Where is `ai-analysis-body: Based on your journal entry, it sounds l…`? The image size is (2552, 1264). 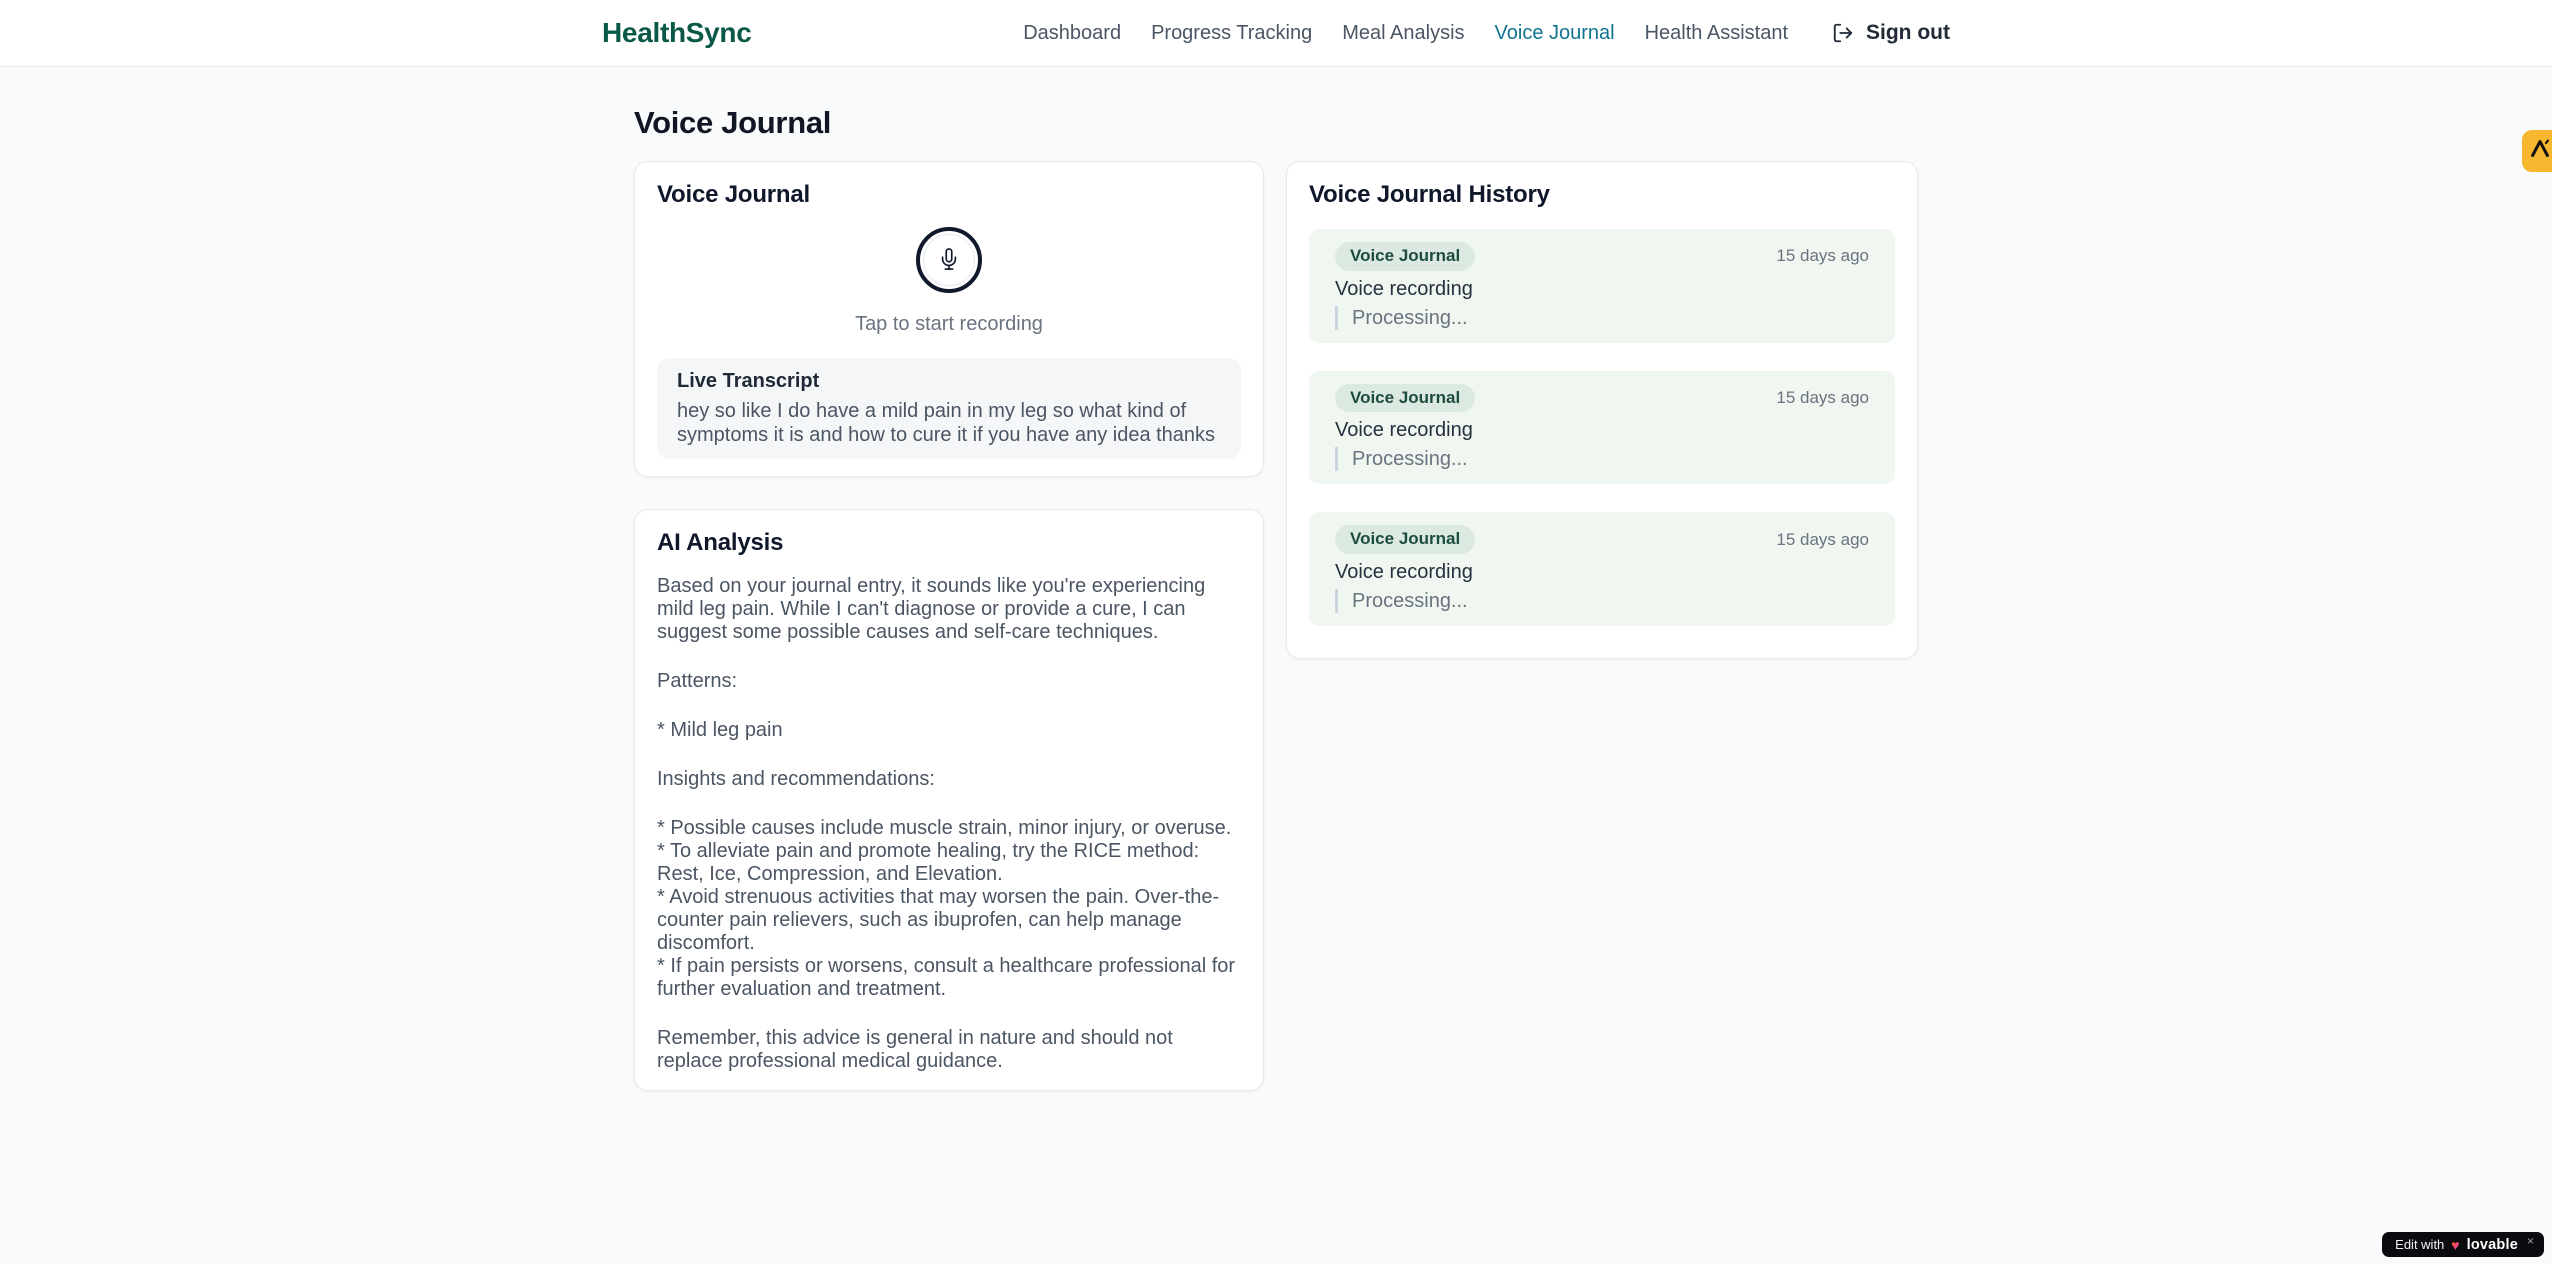 ai-analysis-body: Based on your journal entry, it sounds l… is located at coordinates (949, 824).